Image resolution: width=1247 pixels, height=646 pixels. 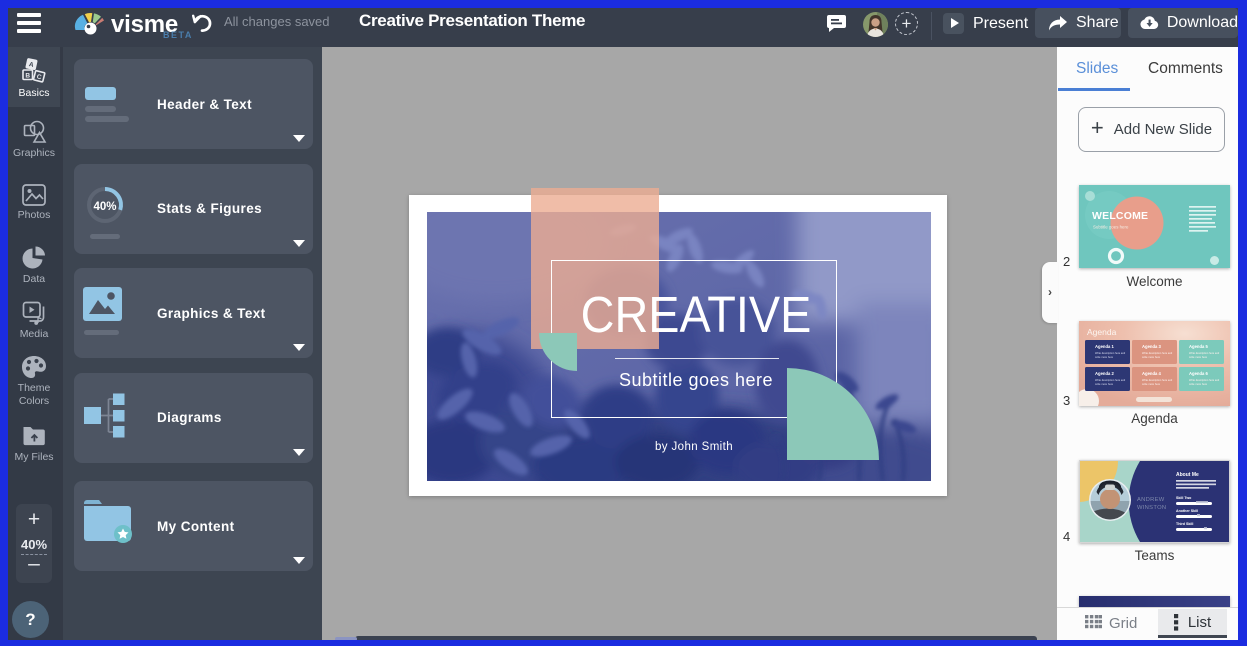 What do you see at coordinates (1199, 346) in the screenshot?
I see `svg-text: Agenda 5` at bounding box center [1199, 346].